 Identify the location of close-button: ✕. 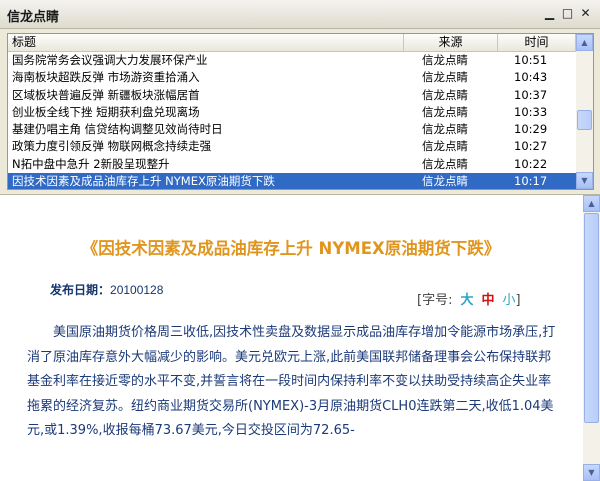
(585, 13).